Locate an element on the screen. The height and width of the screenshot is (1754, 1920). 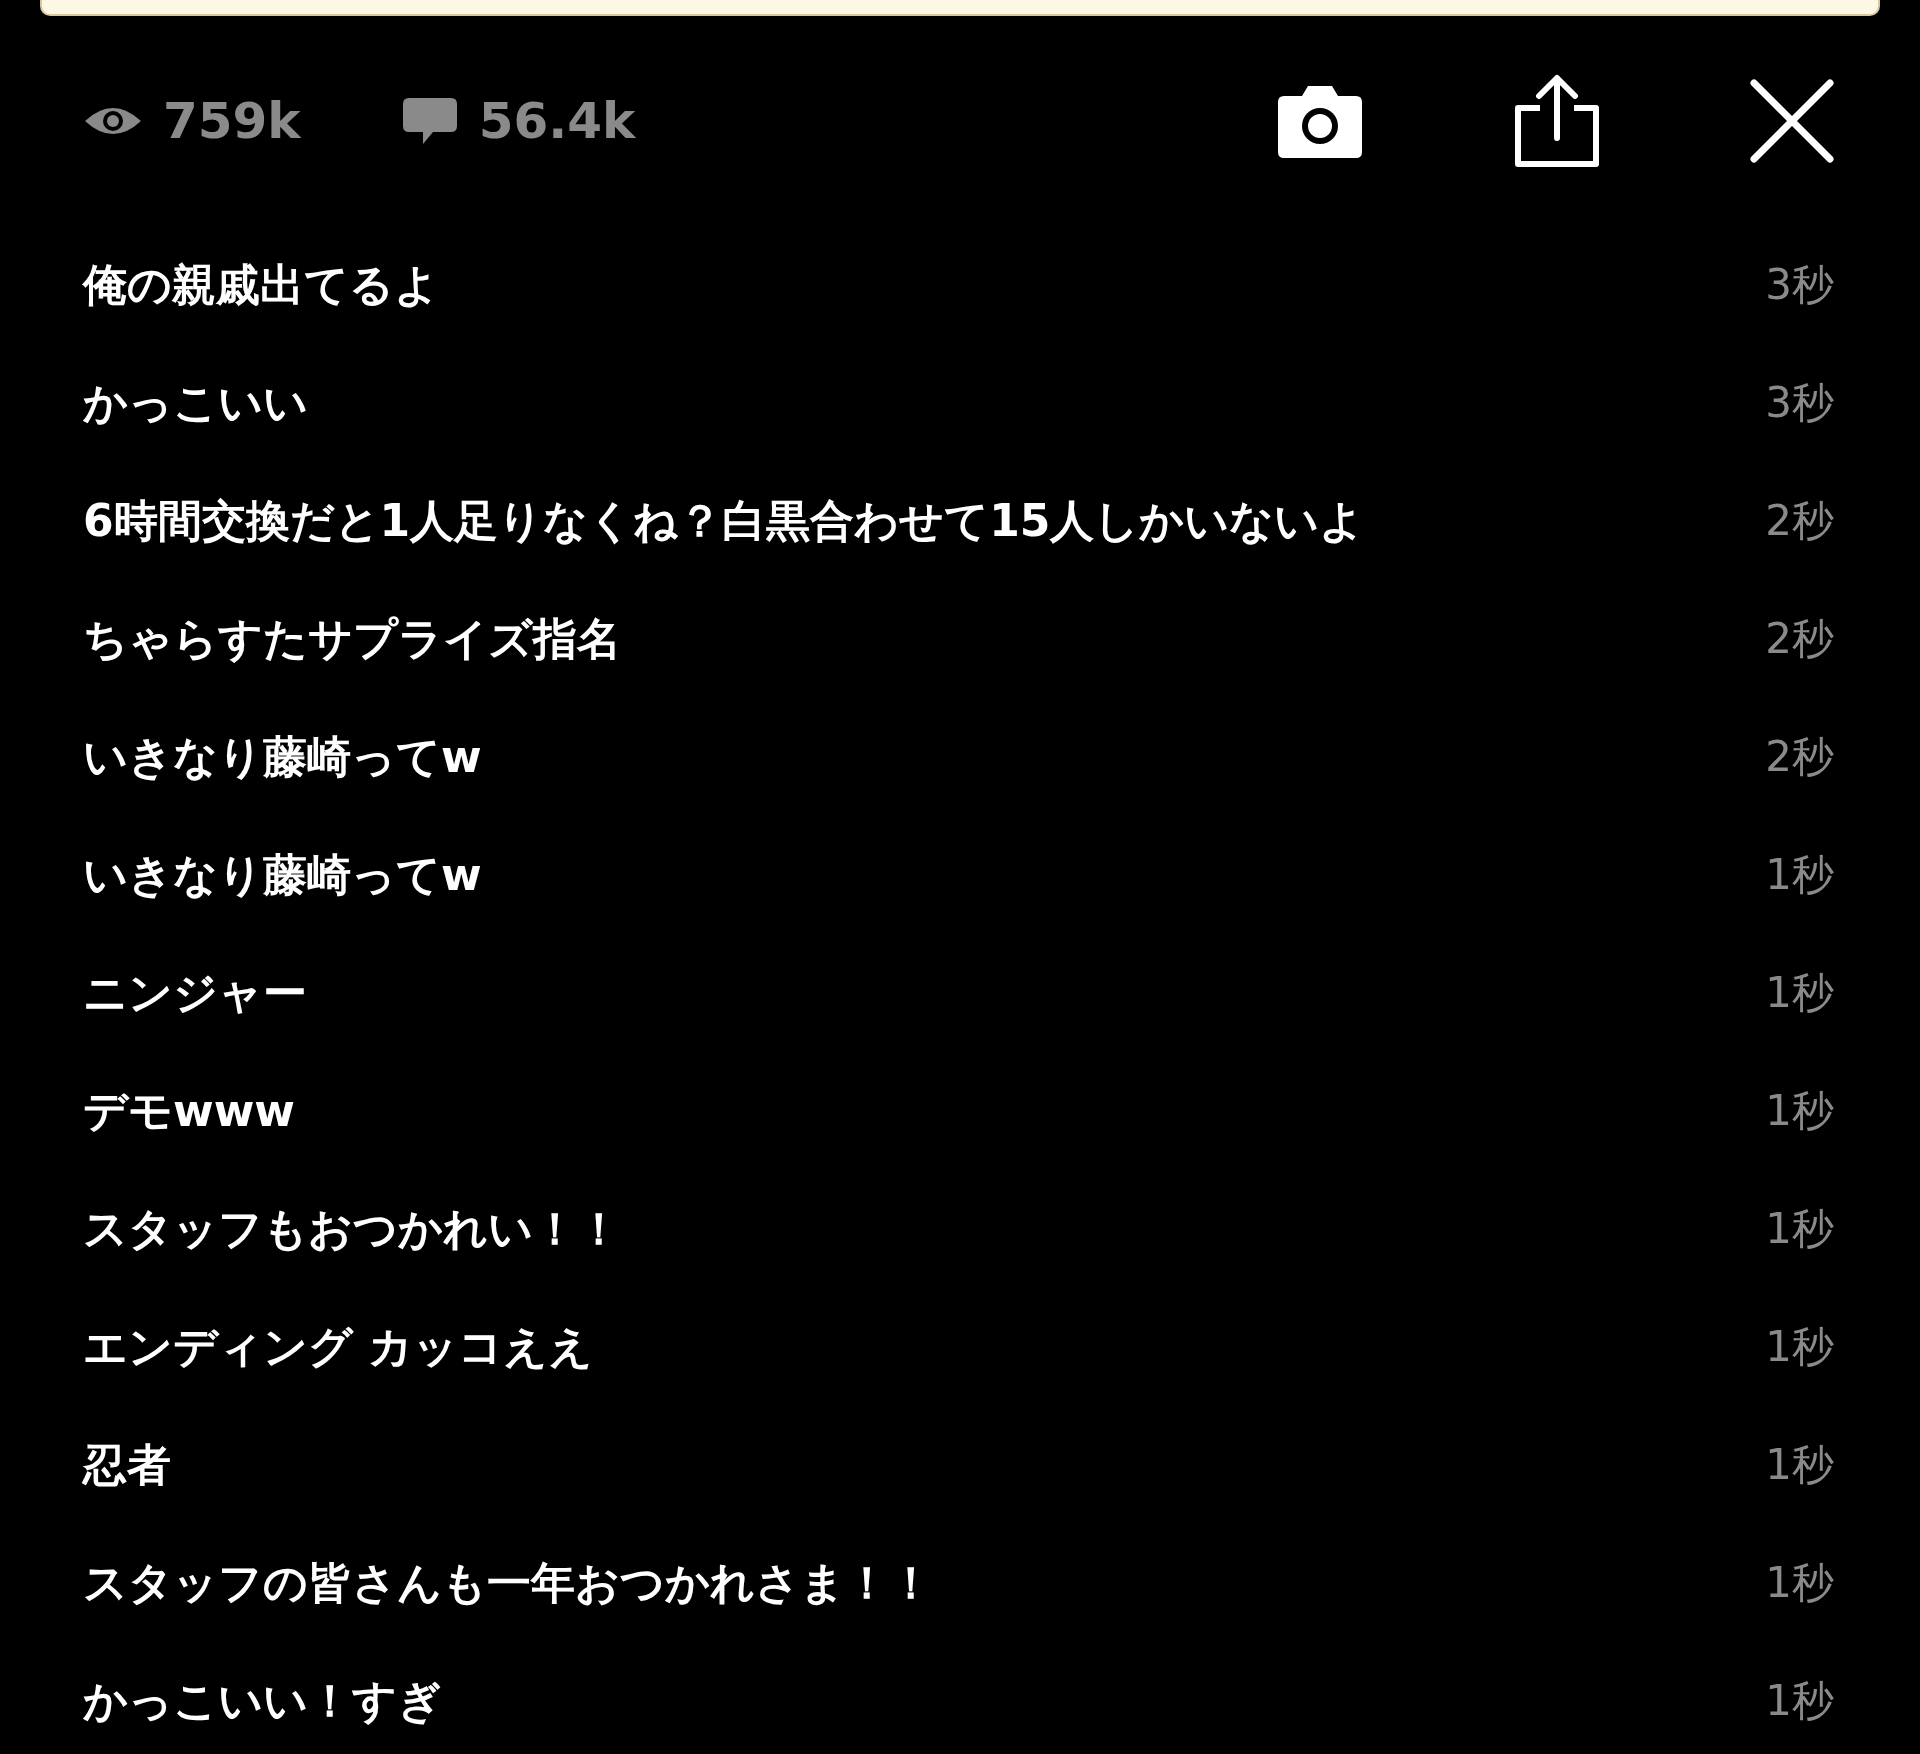
comment-text: 6時間交換だと1人足りなくね？白黒合わせて15人しかいないよ is located at coordinates (724, 520).